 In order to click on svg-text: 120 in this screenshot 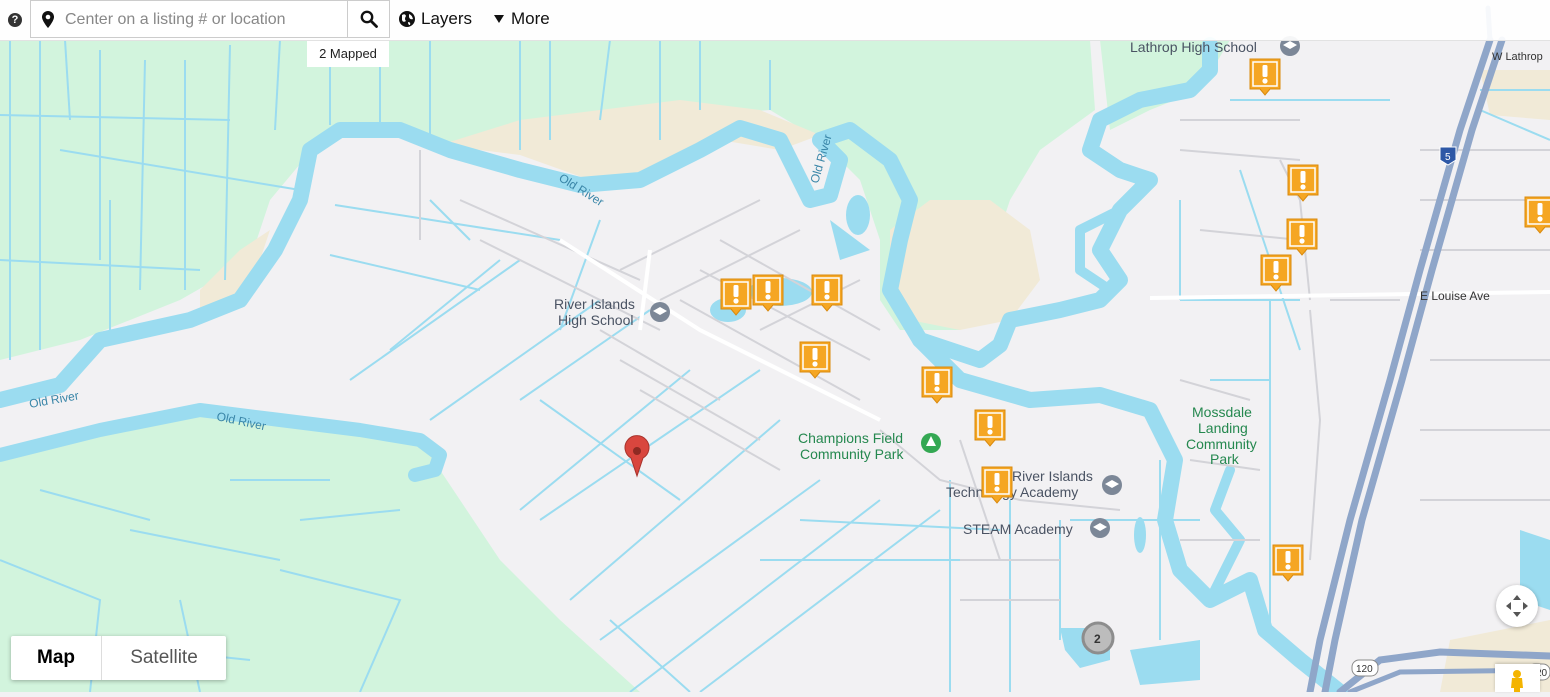, I will do `click(1364, 669)`.